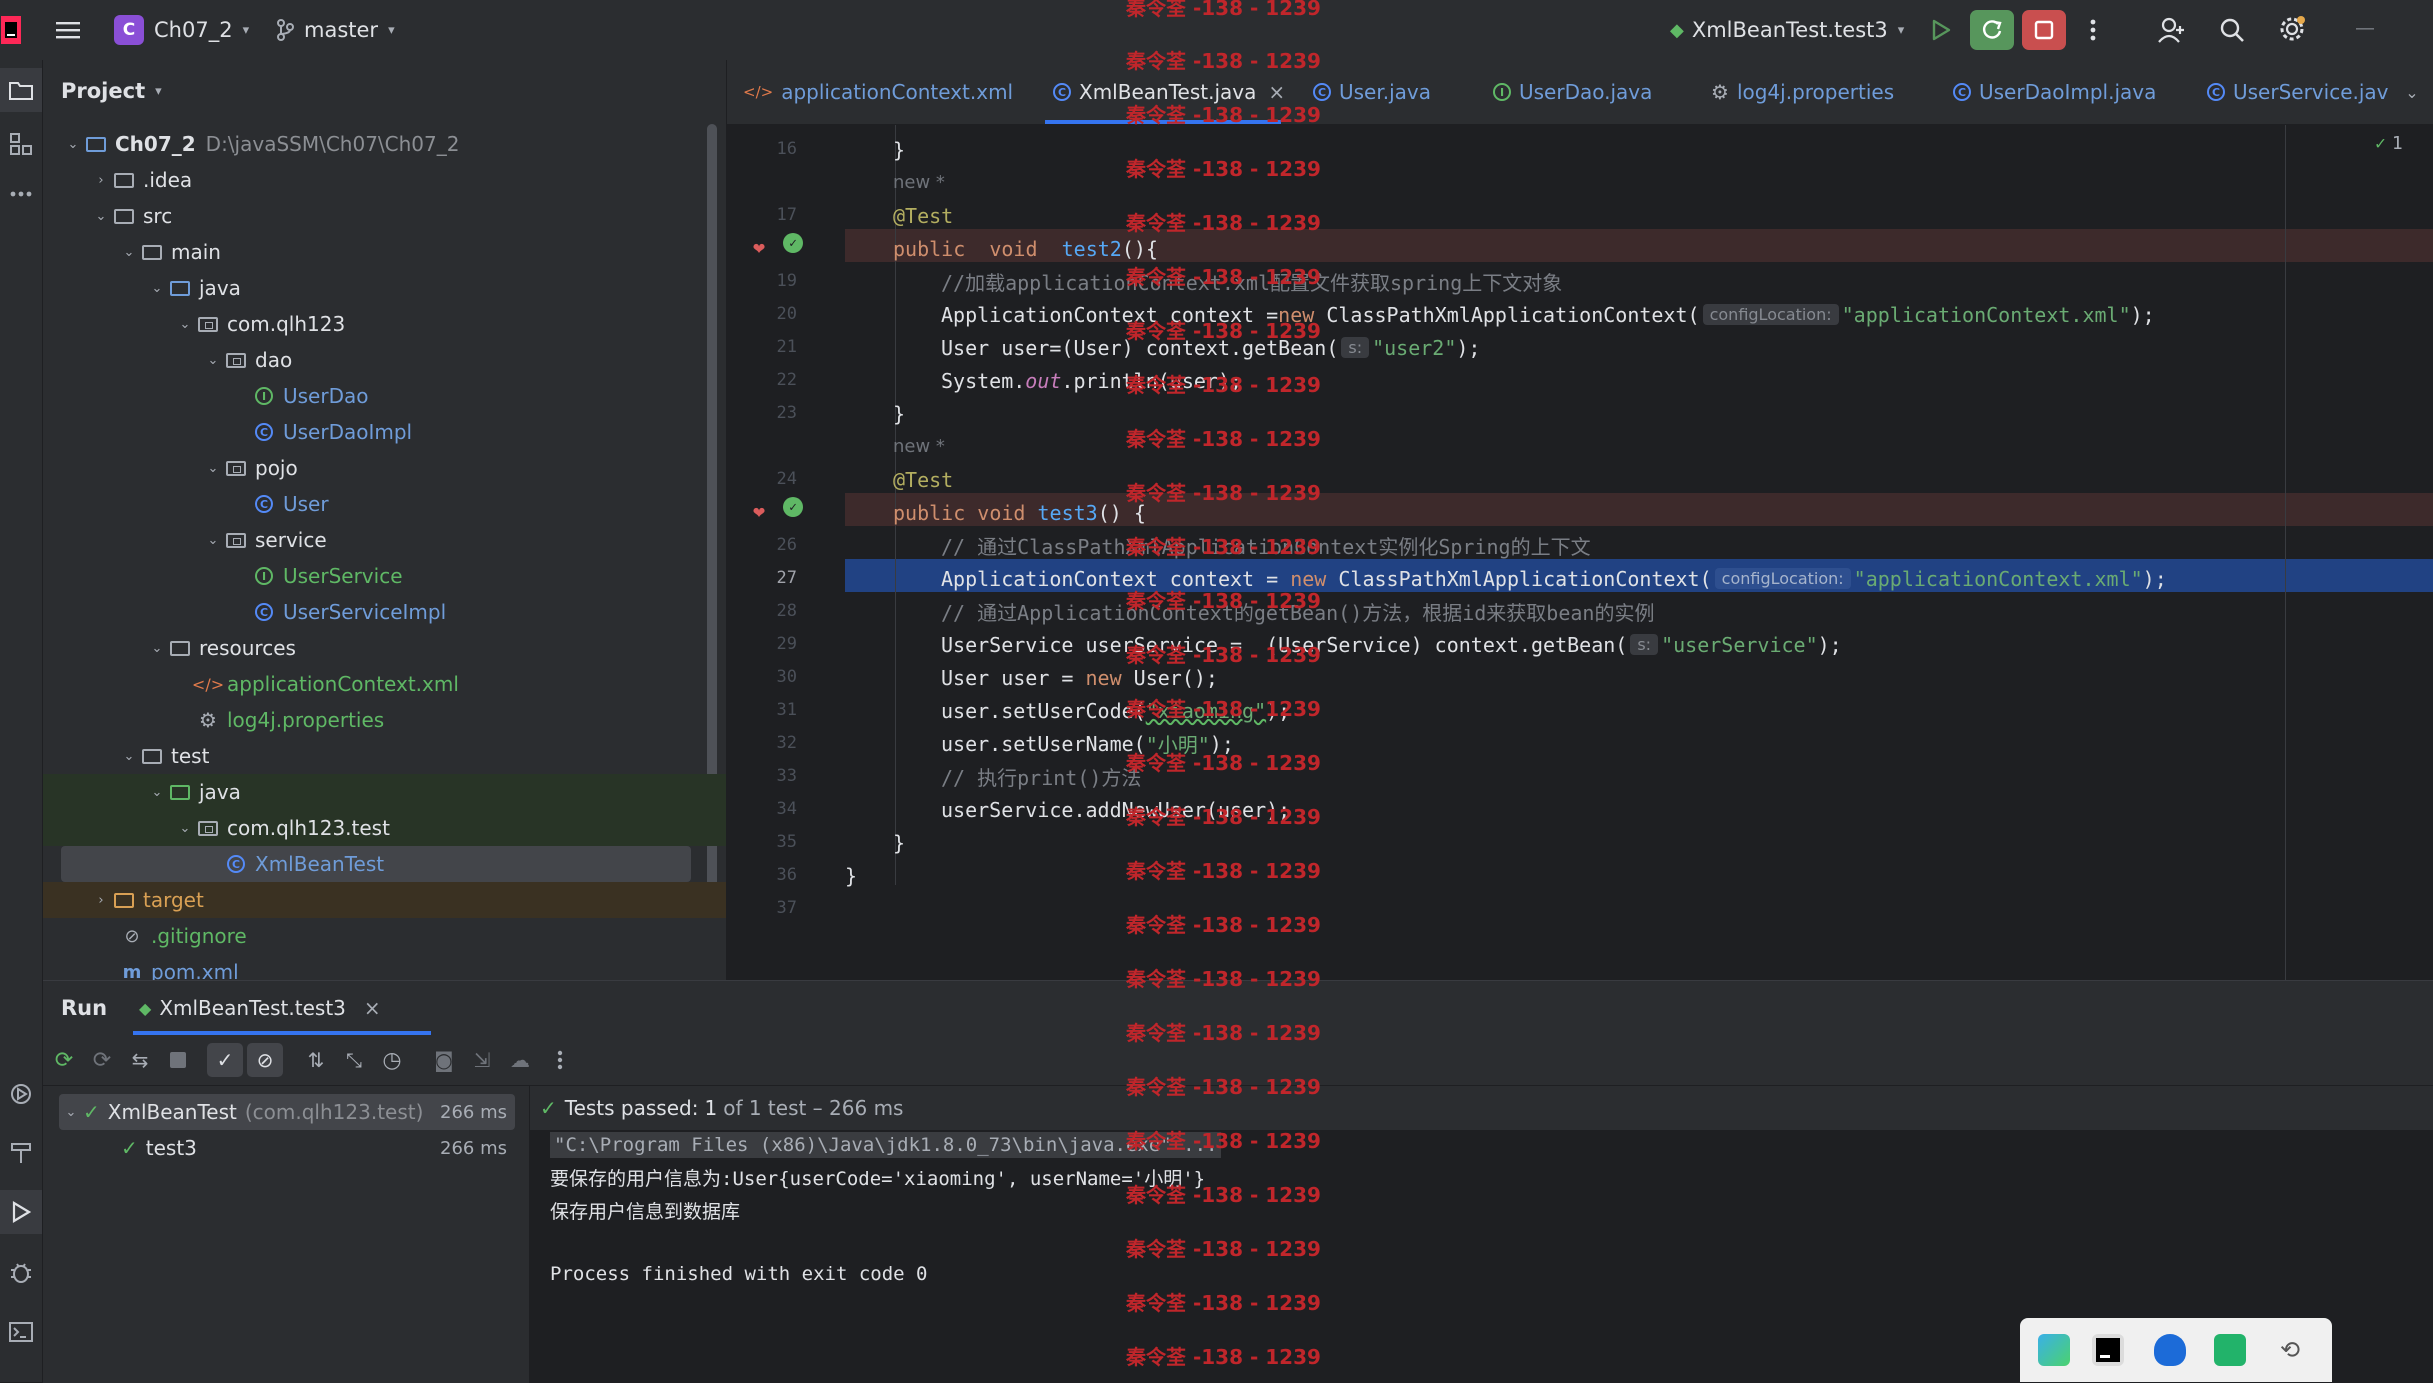 This screenshot has height=1383, width=2433. What do you see at coordinates (181, 30) in the screenshot?
I see `project-widget: C Ch07_2 ▾` at bounding box center [181, 30].